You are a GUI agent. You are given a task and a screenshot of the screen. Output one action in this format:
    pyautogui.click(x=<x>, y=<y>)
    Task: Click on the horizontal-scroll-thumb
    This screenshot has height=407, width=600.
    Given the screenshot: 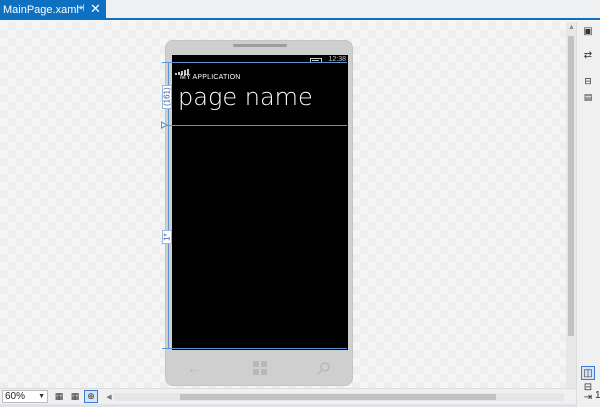 What is the action you would take?
    pyautogui.click(x=338, y=397)
    